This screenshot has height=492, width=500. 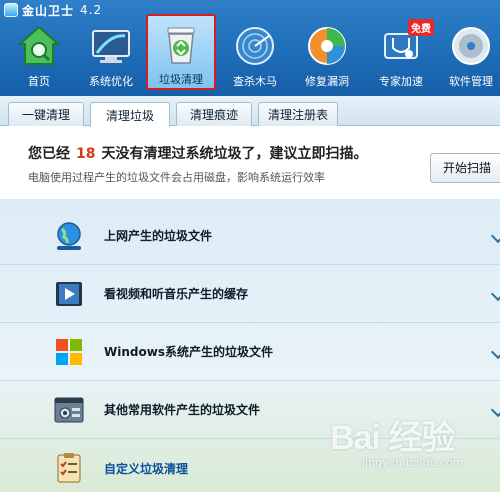 I want to click on app-version: 4.2, so click(x=91, y=10).